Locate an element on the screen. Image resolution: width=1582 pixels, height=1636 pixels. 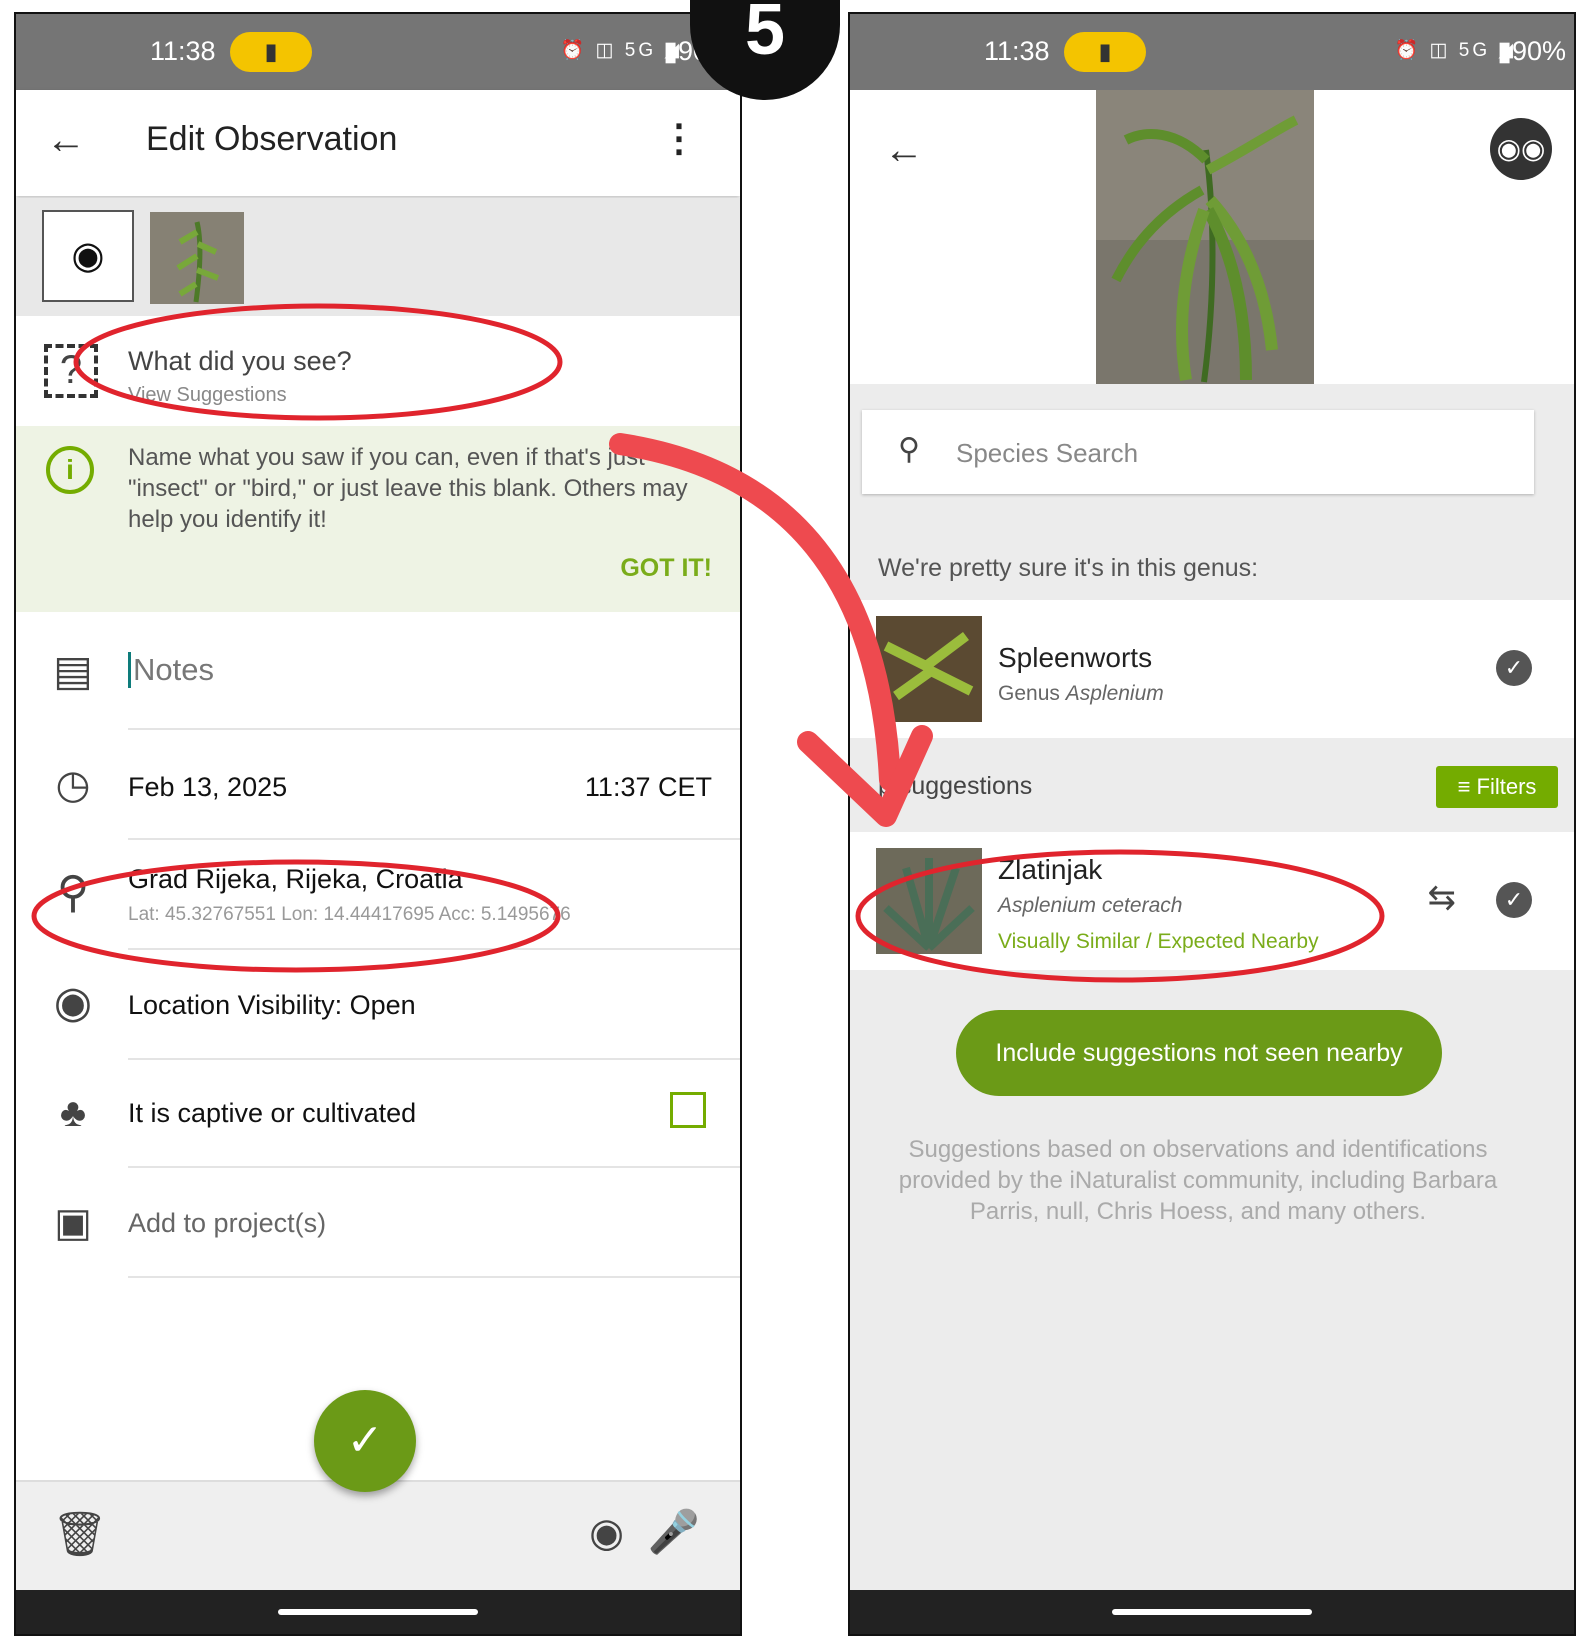
add-to-project: Add to project(s) is located at coordinates (227, 1223).